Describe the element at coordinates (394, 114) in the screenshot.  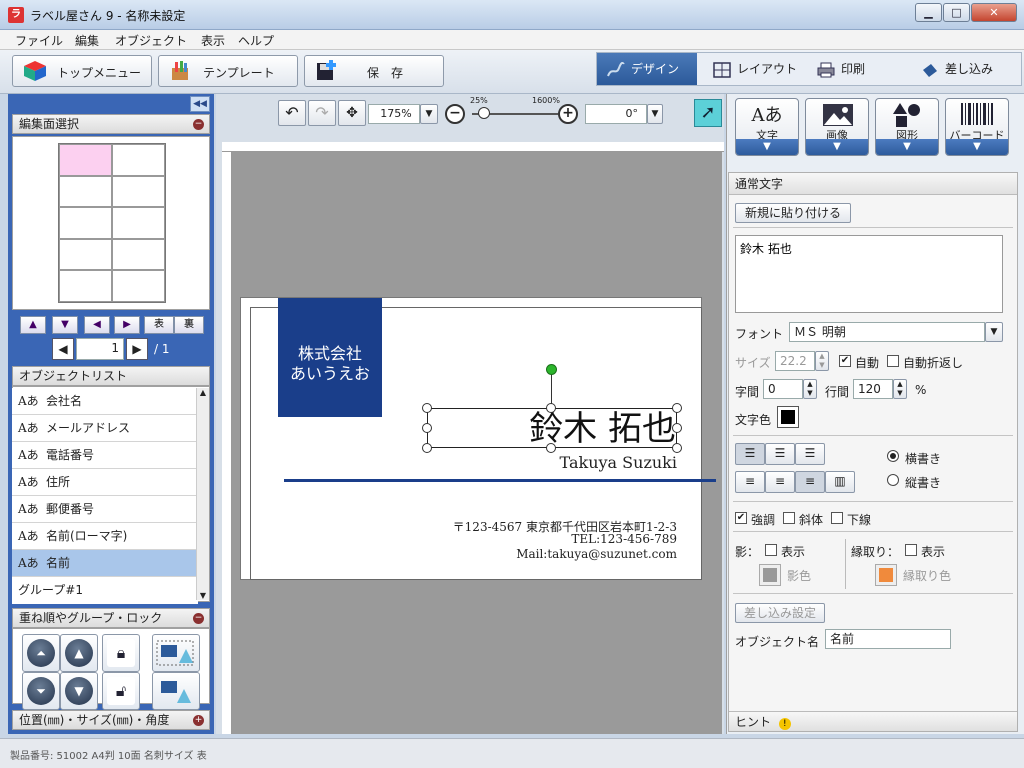
I see `zoom-input: 175%` at that location.